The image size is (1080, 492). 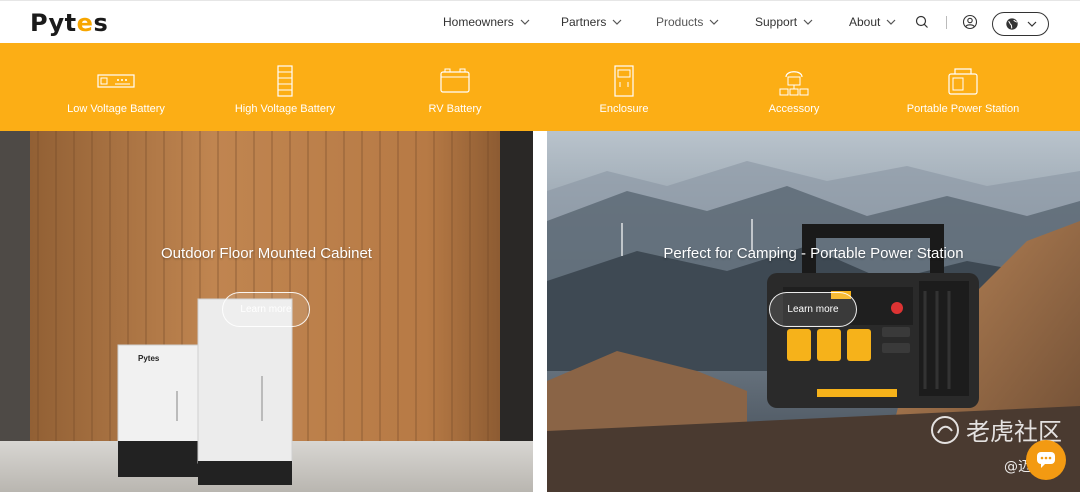 What do you see at coordinates (116, 109) in the screenshot?
I see `category-label: Low Voltage Battery` at bounding box center [116, 109].